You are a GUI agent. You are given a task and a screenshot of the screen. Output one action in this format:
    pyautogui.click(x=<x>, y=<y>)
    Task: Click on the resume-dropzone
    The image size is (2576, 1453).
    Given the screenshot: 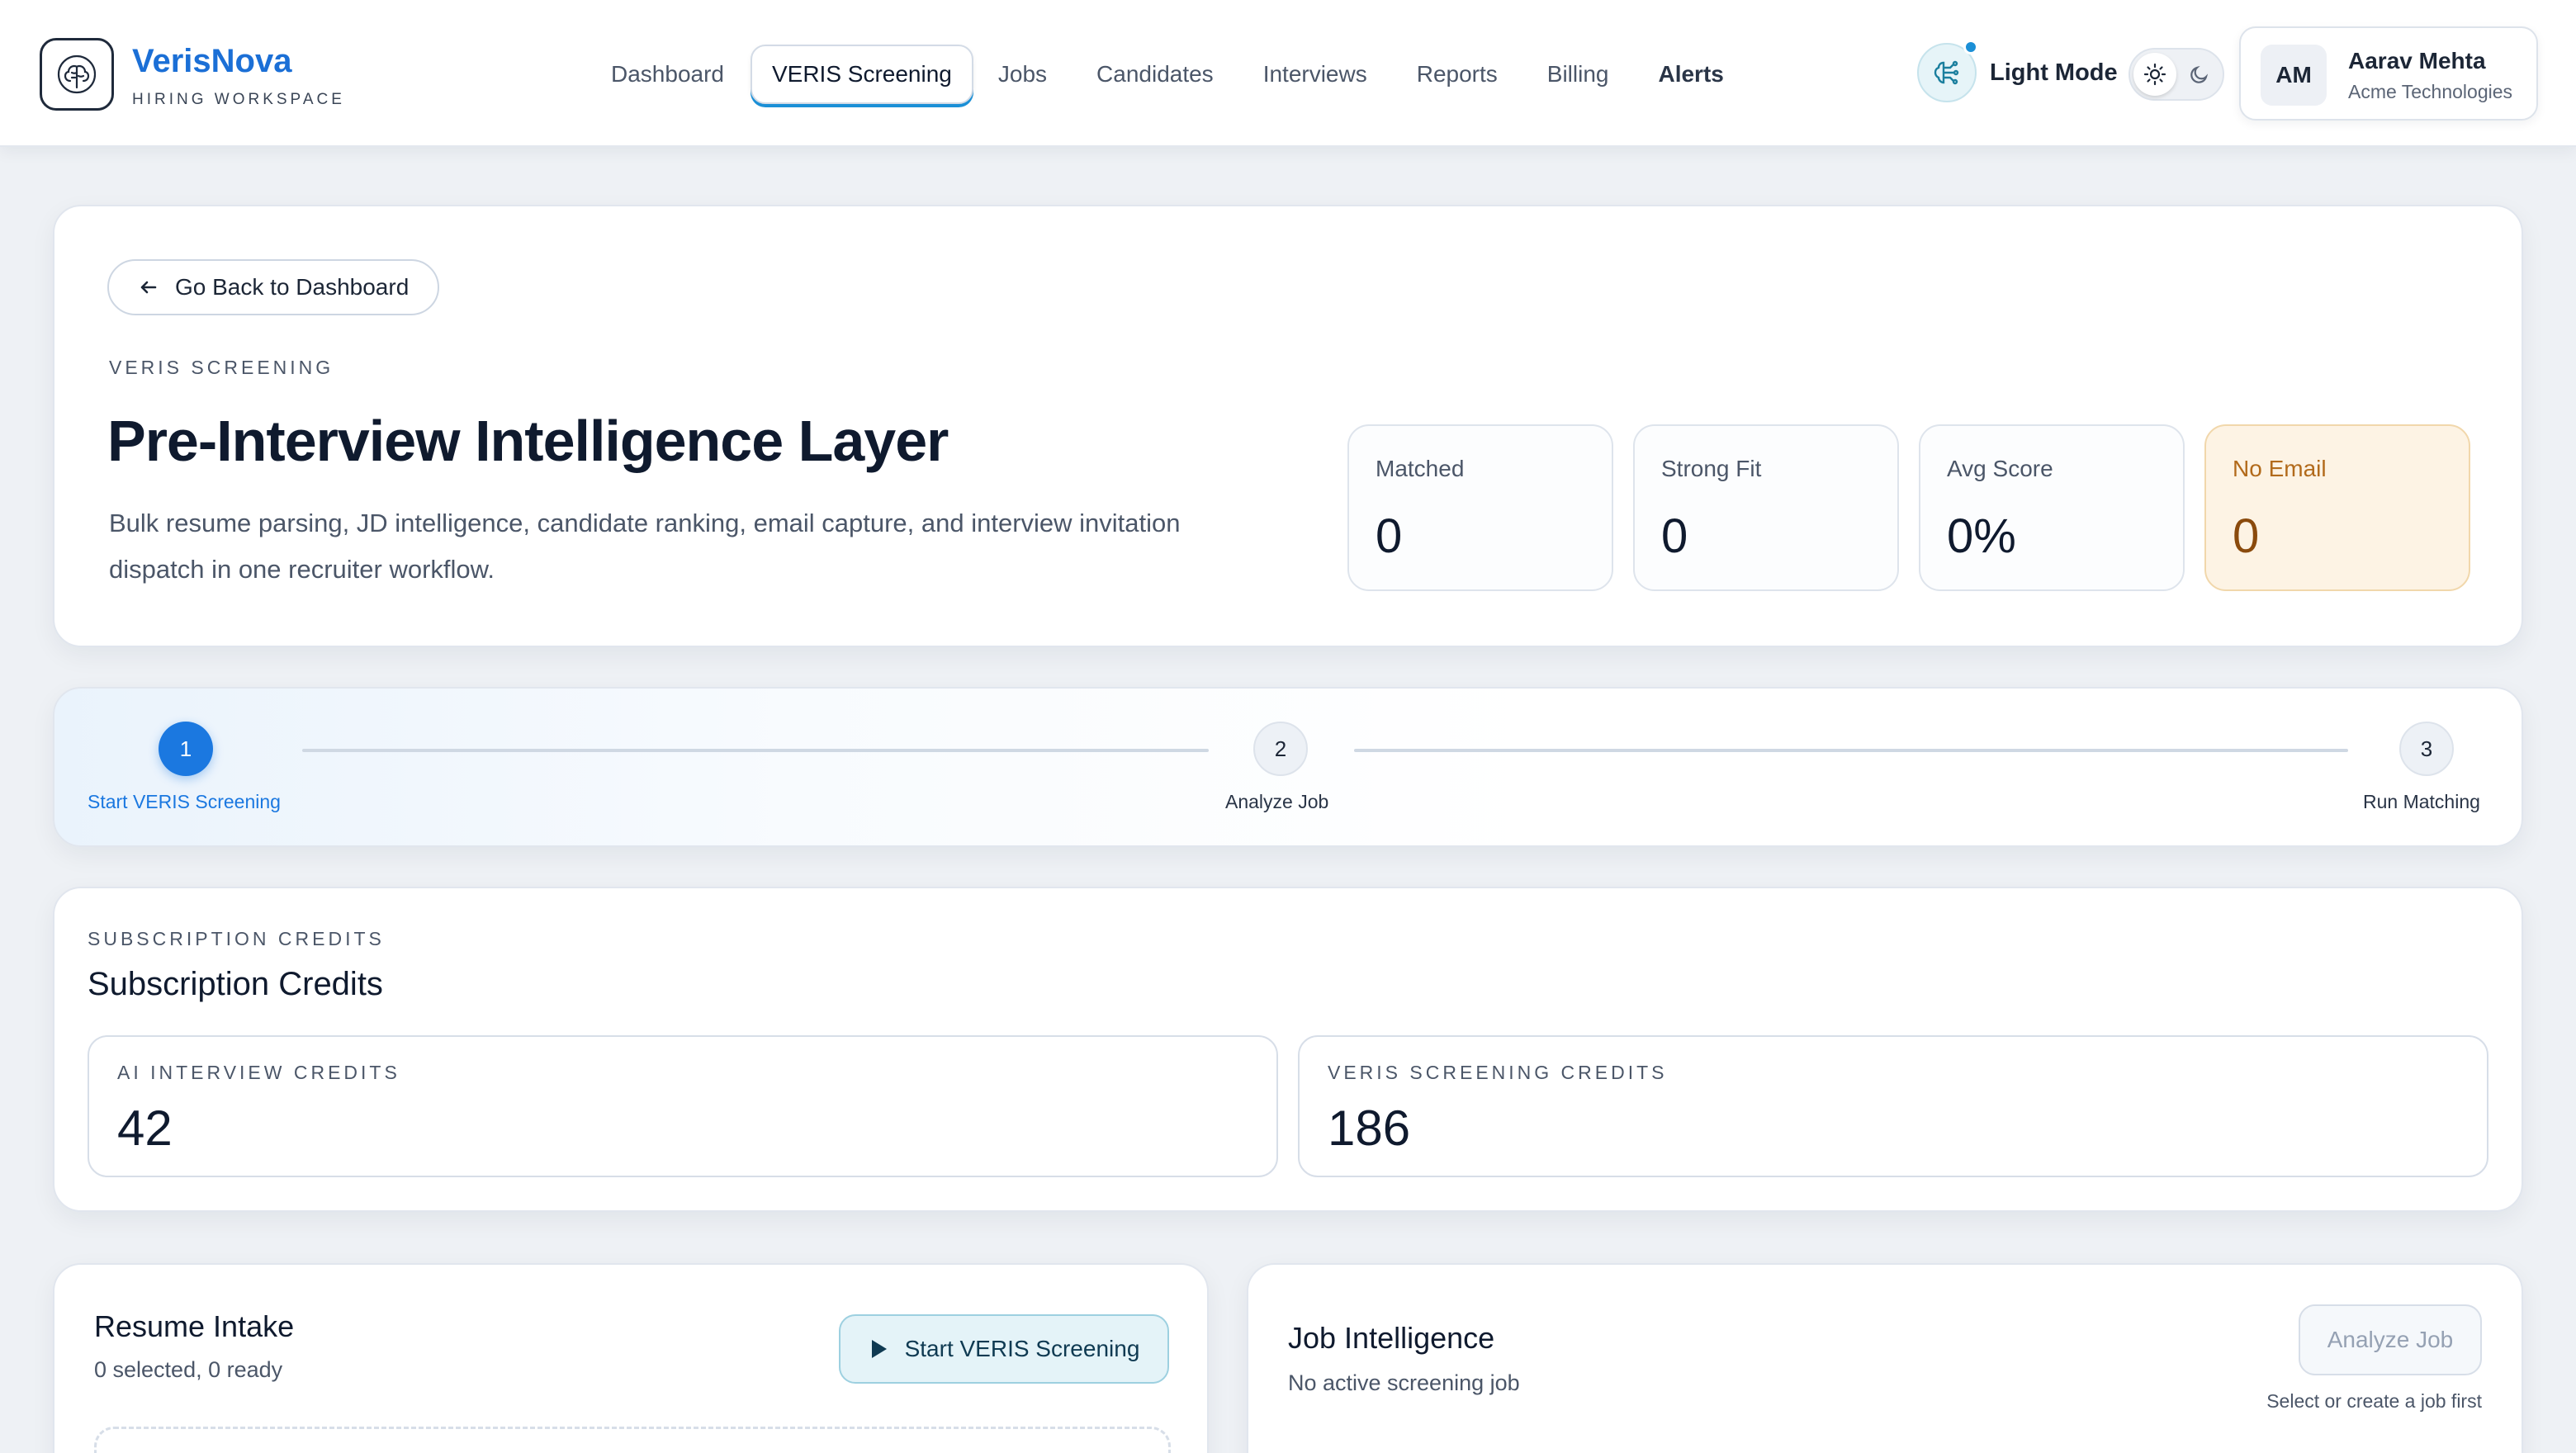 What is the action you would take?
    pyautogui.click(x=632, y=1440)
    